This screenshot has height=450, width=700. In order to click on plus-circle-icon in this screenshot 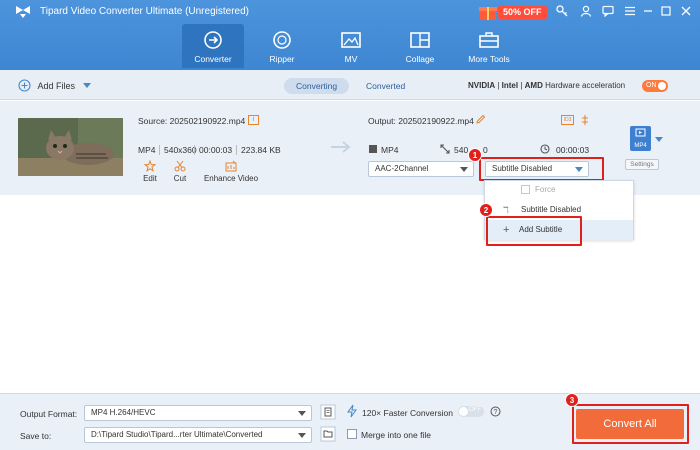, I will do `click(24, 85)`.